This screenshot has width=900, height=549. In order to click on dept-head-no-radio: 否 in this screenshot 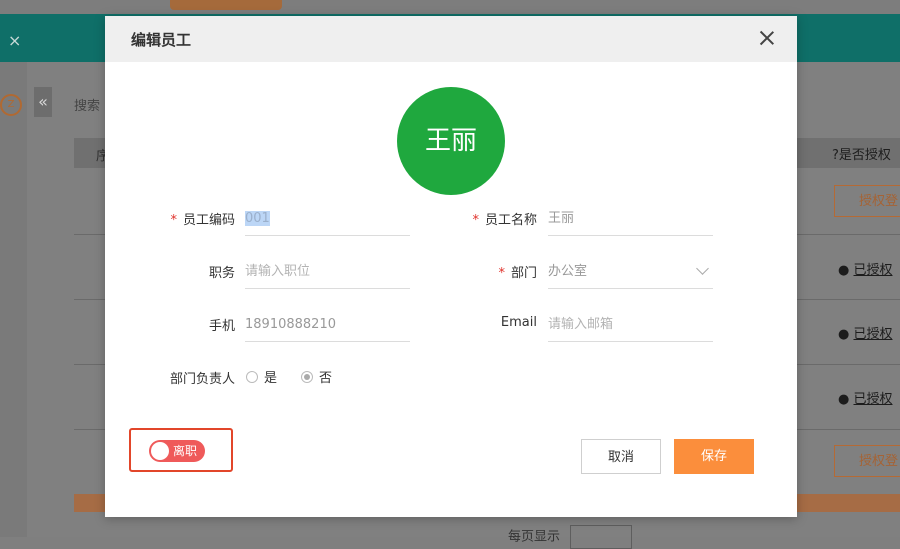, I will do `click(316, 376)`.